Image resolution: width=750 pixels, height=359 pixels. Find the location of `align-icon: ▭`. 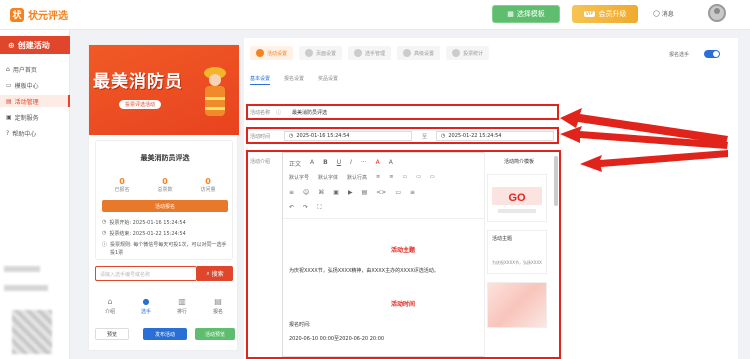

align-icon: ▭ is located at coordinates (432, 177).